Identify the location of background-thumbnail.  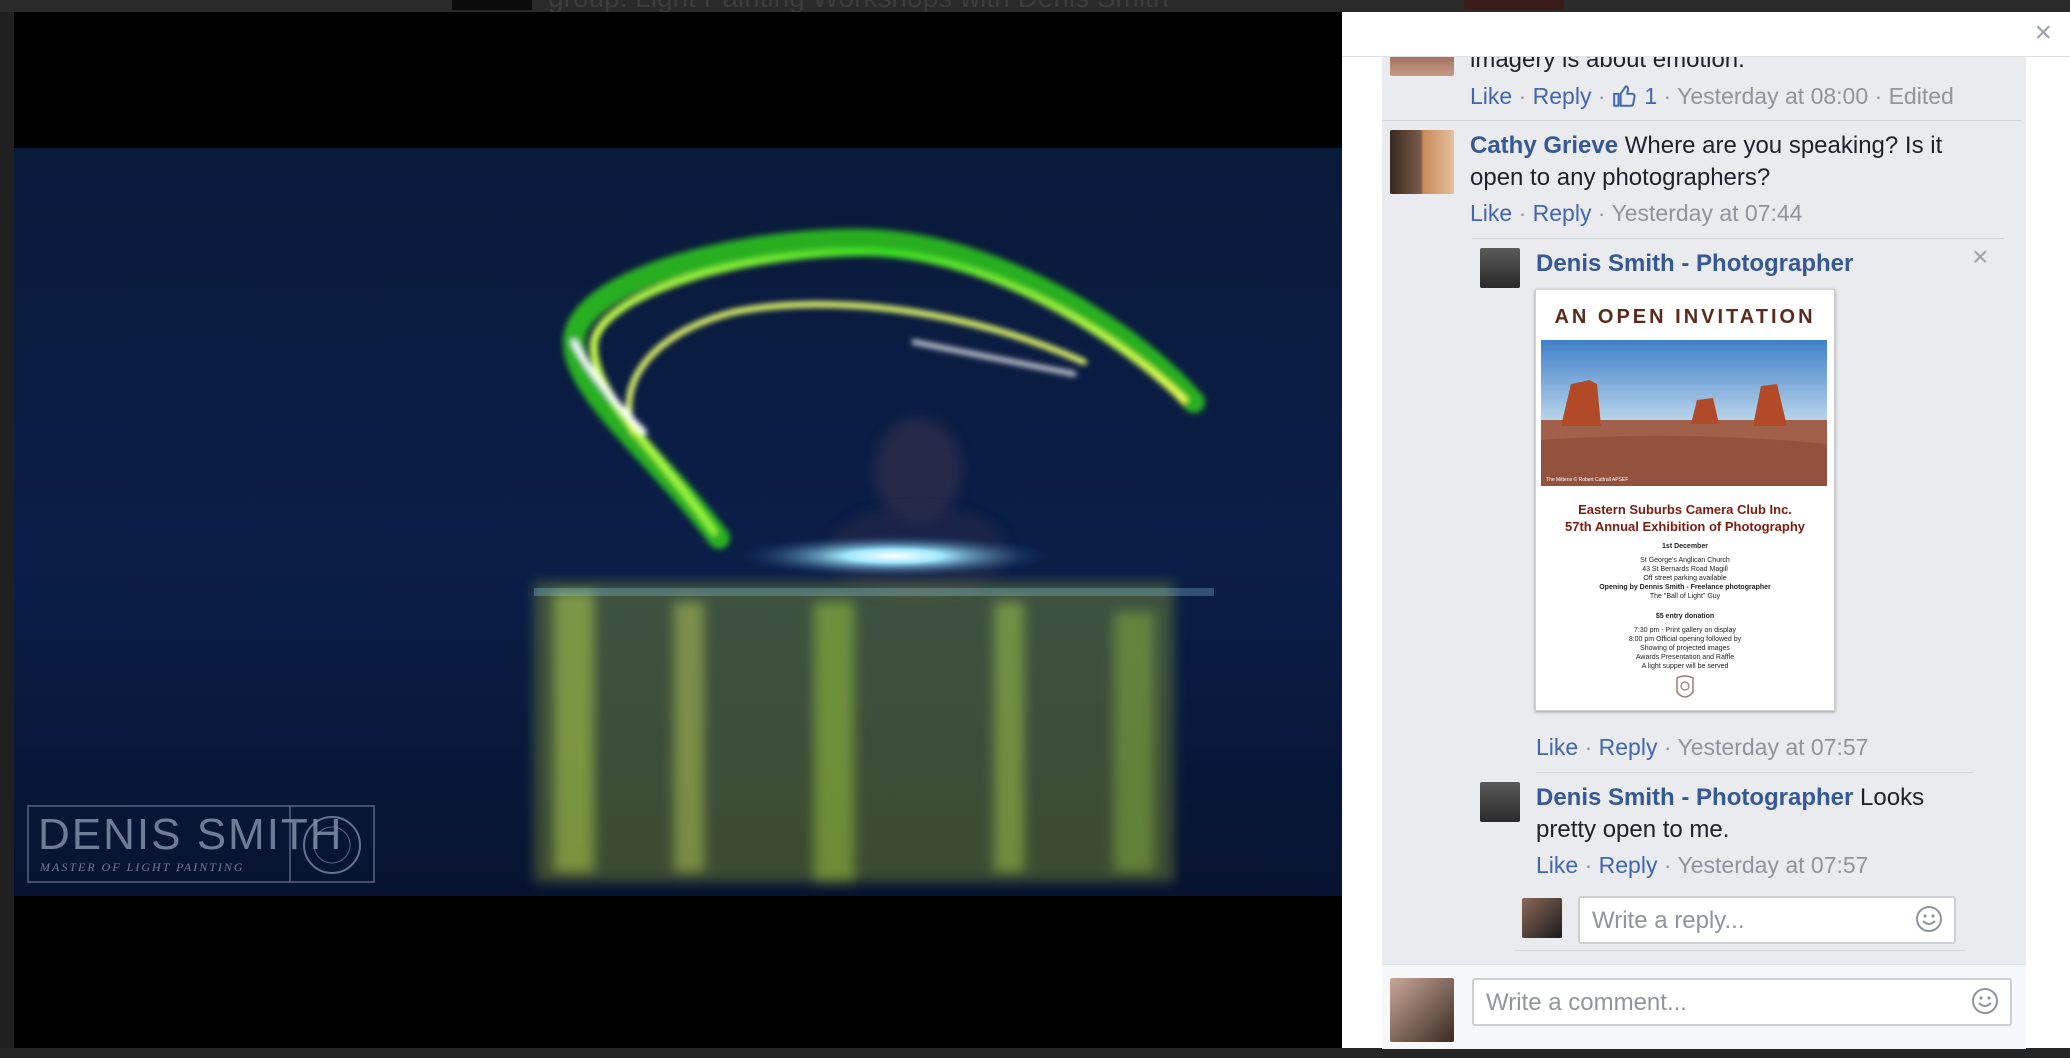
(492, 5).